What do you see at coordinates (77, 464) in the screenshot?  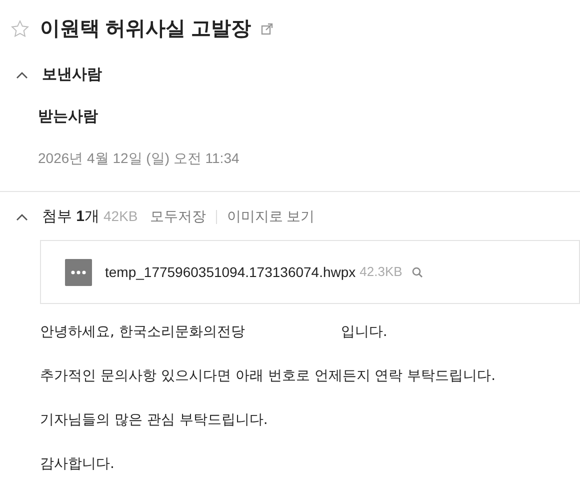 I see `body-text: 감사합니다.` at bounding box center [77, 464].